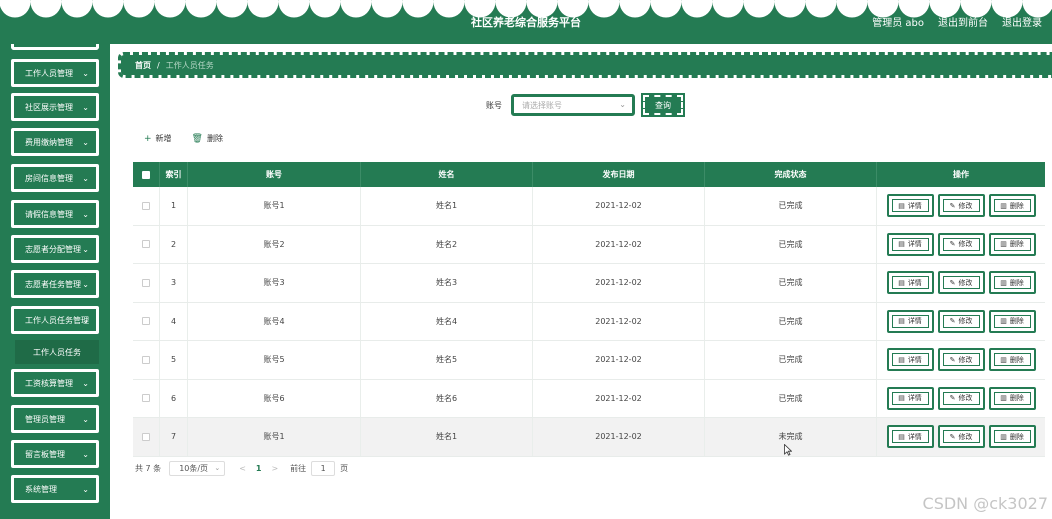  Describe the element at coordinates (174, 321) in the screenshot. I see `row-index: 4` at that location.